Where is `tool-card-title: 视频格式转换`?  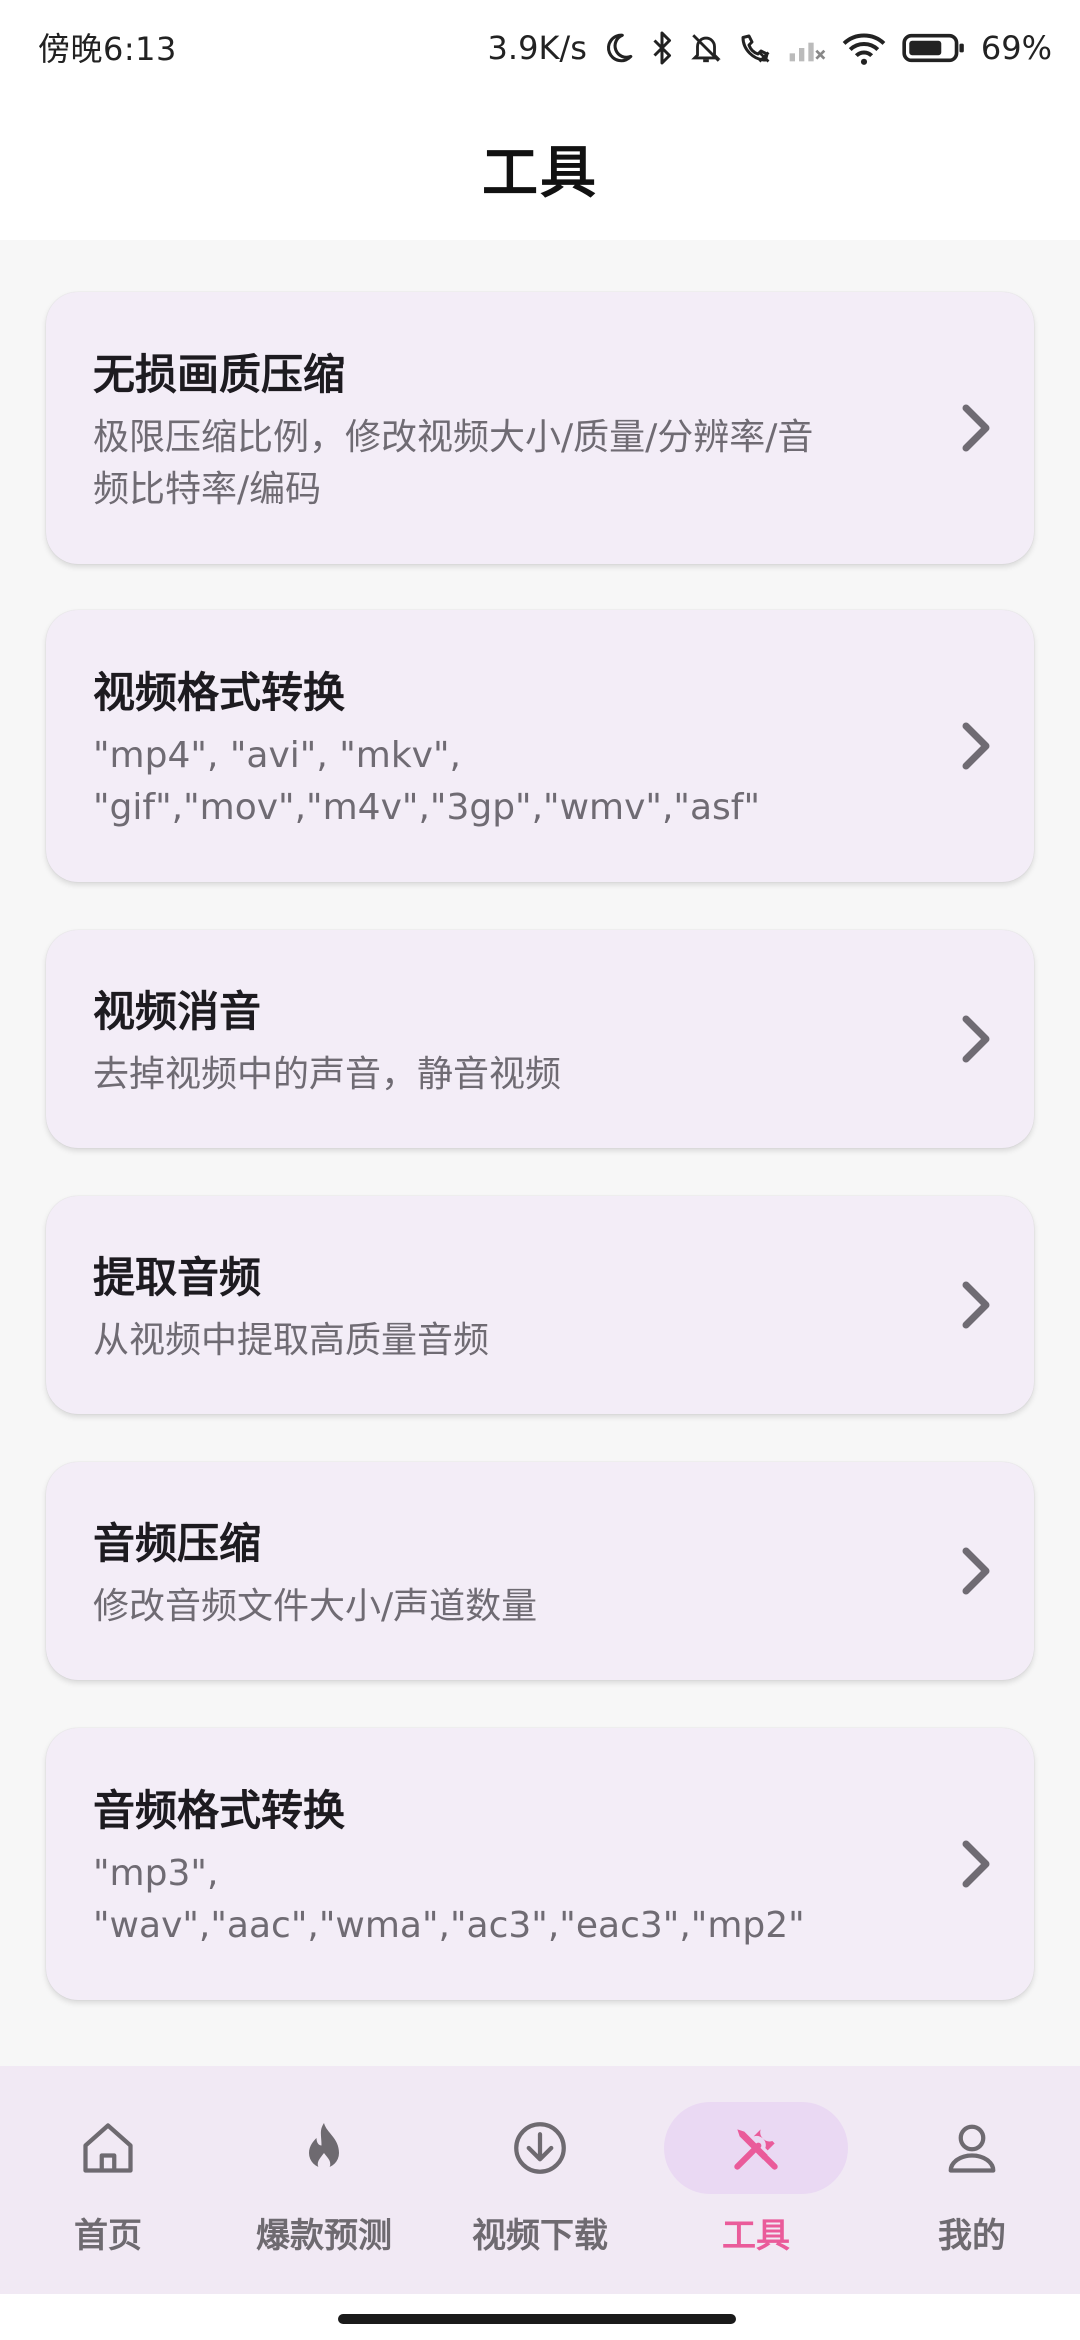
tool-card-title: 视频格式转换 is located at coordinates (219, 692).